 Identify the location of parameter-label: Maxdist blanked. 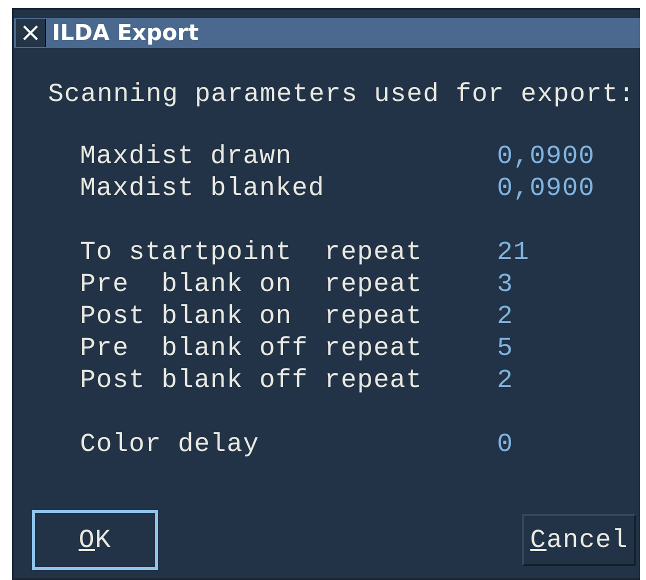
(203, 188).